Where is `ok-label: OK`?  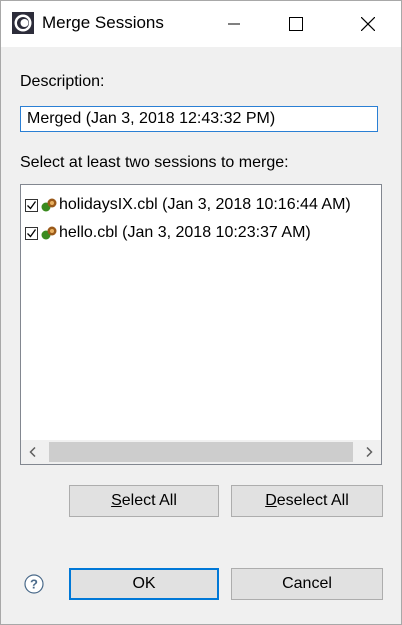 ok-label: OK is located at coordinates (144, 583).